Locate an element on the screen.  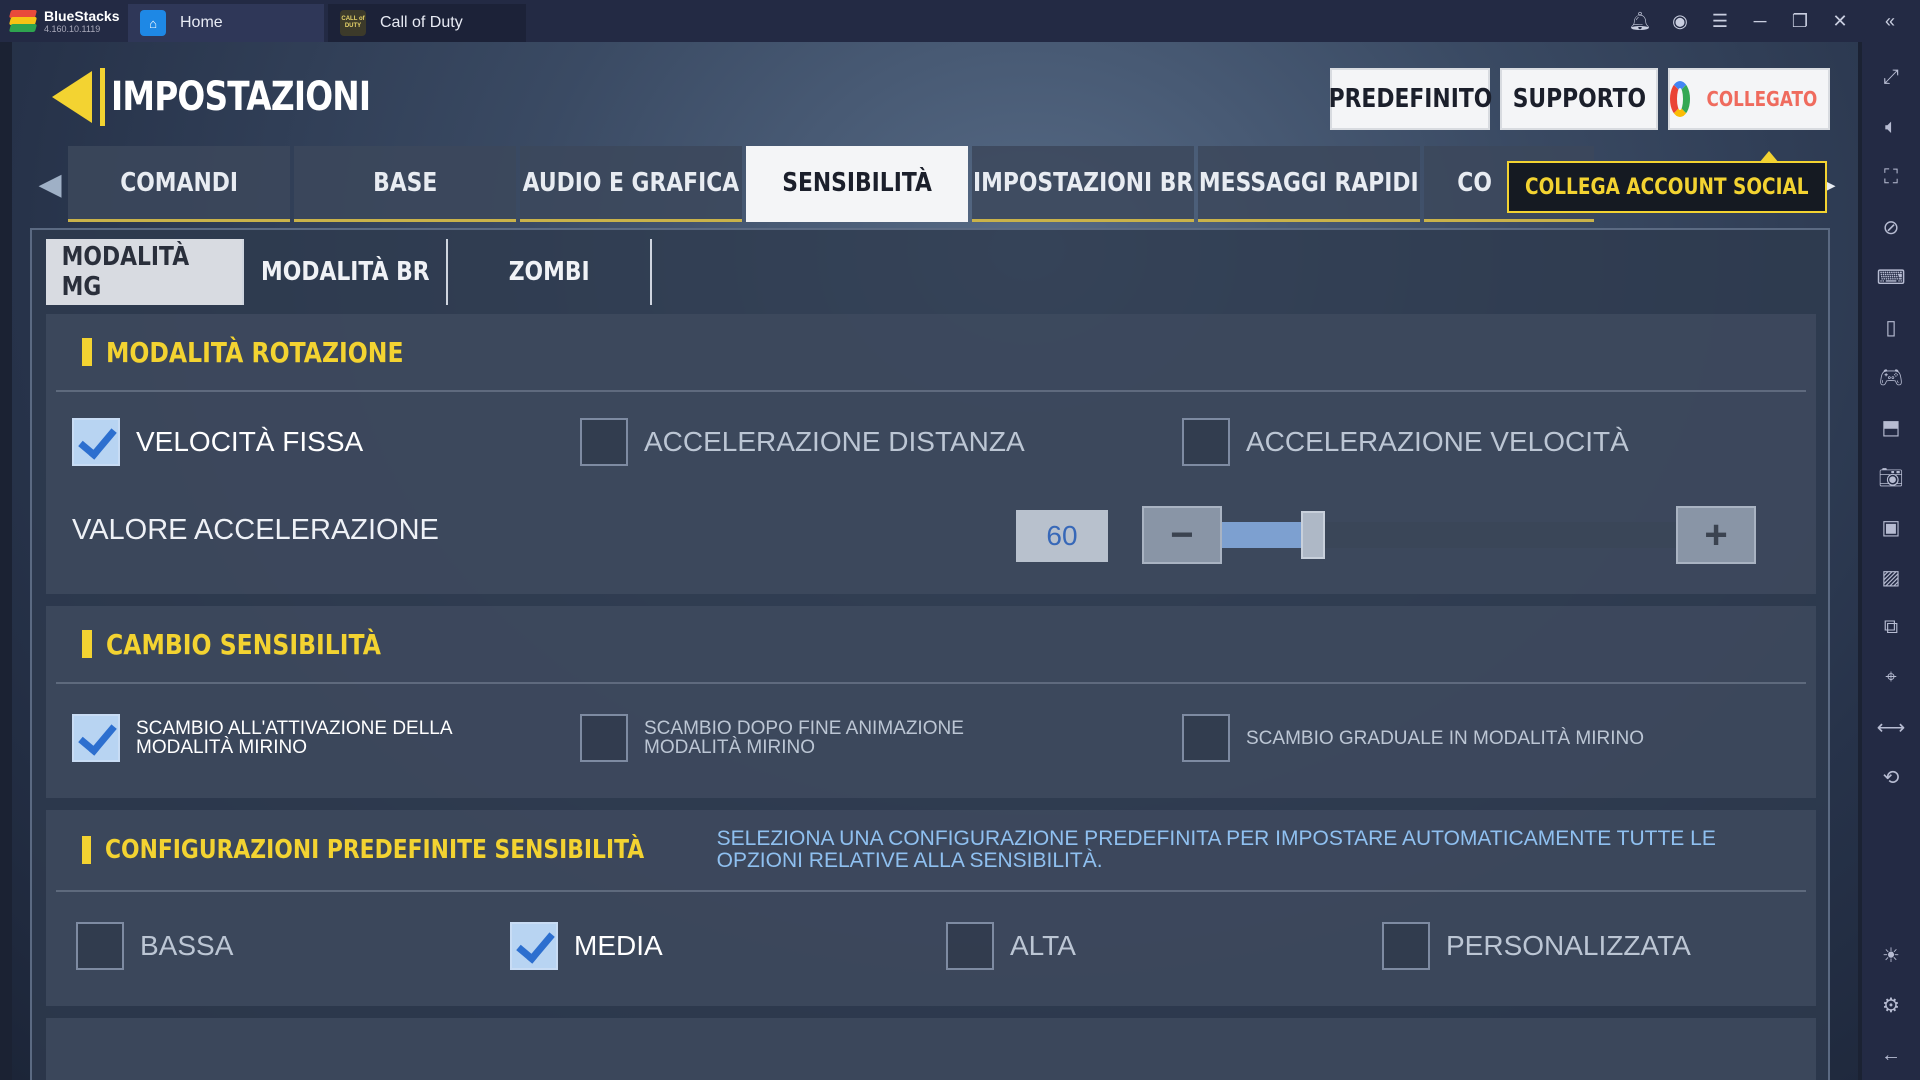
bell-icon: 🔔︎ is located at coordinates (1640, 21).